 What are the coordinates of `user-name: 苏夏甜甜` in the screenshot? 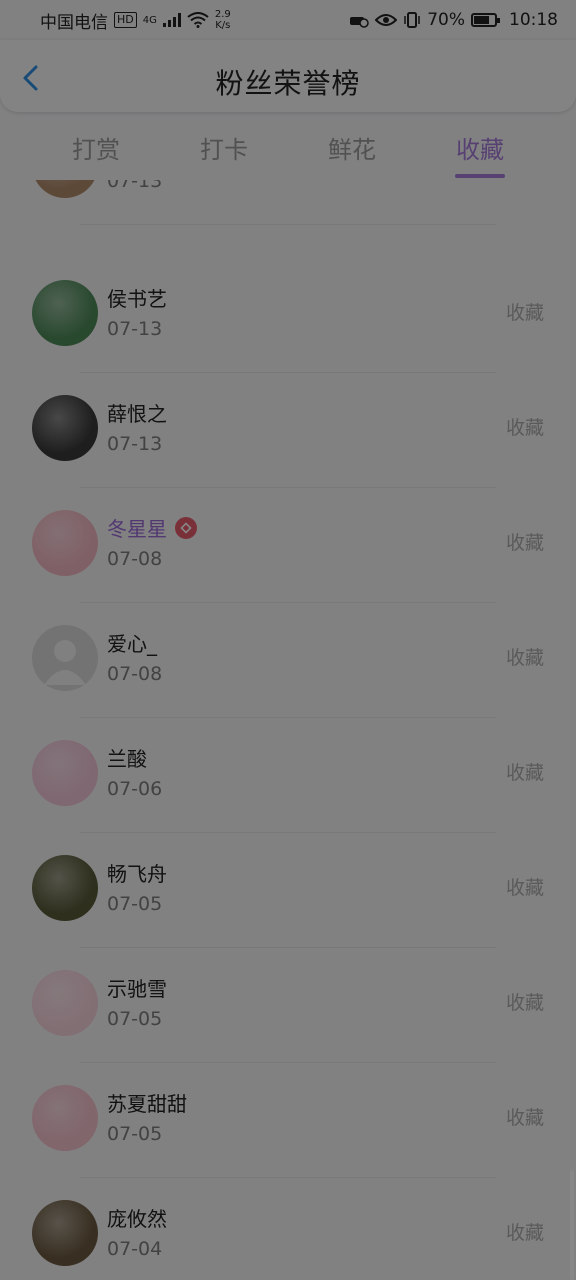 It's located at (147, 1104).